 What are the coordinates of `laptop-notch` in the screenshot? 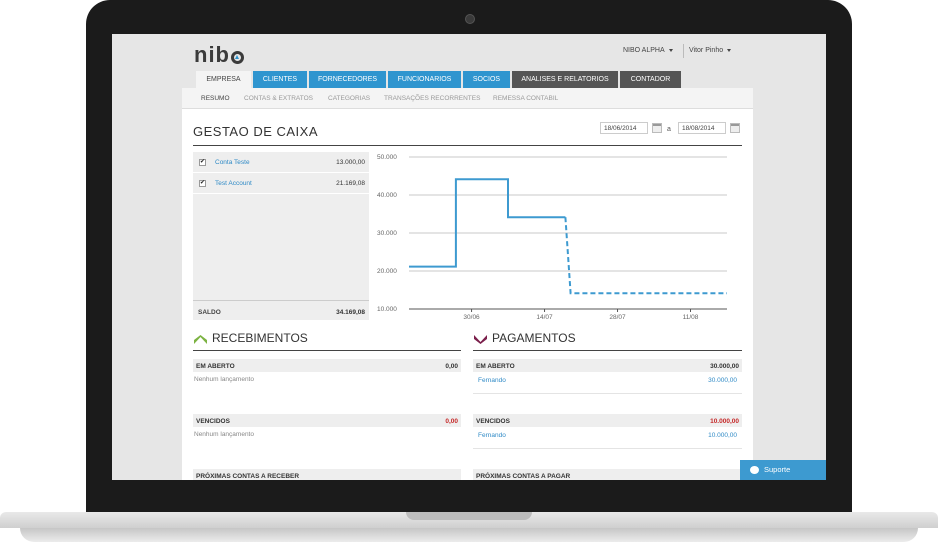 It's located at (469, 516).